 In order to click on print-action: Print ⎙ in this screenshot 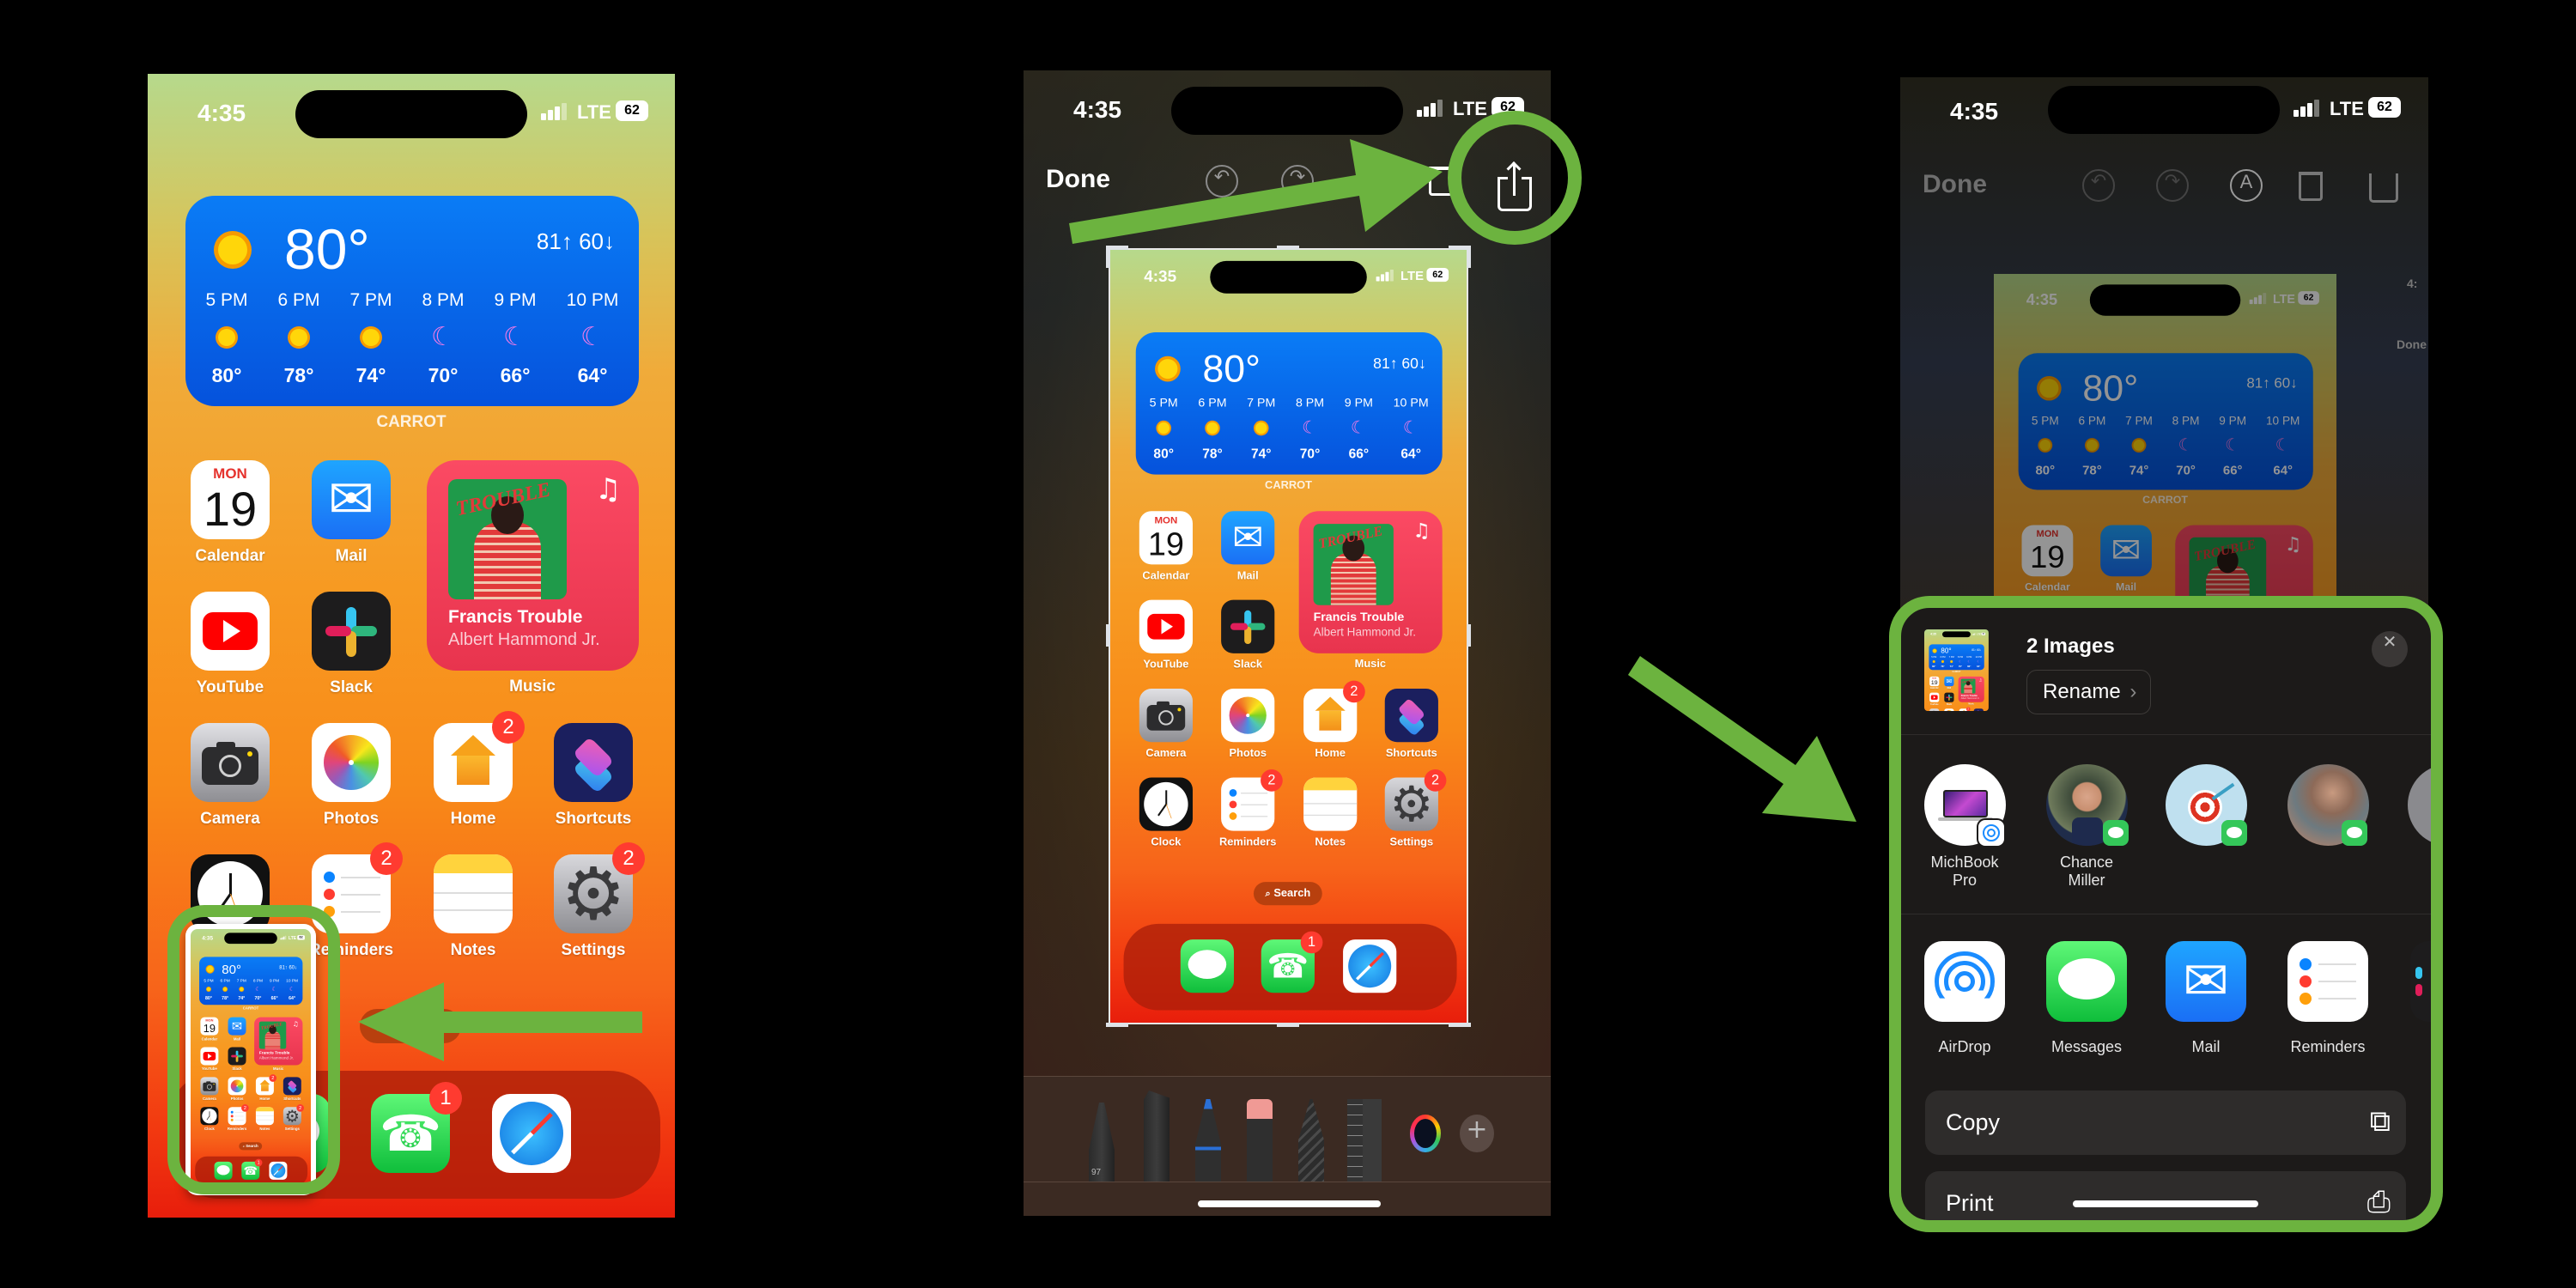, I will do `click(2165, 1199)`.